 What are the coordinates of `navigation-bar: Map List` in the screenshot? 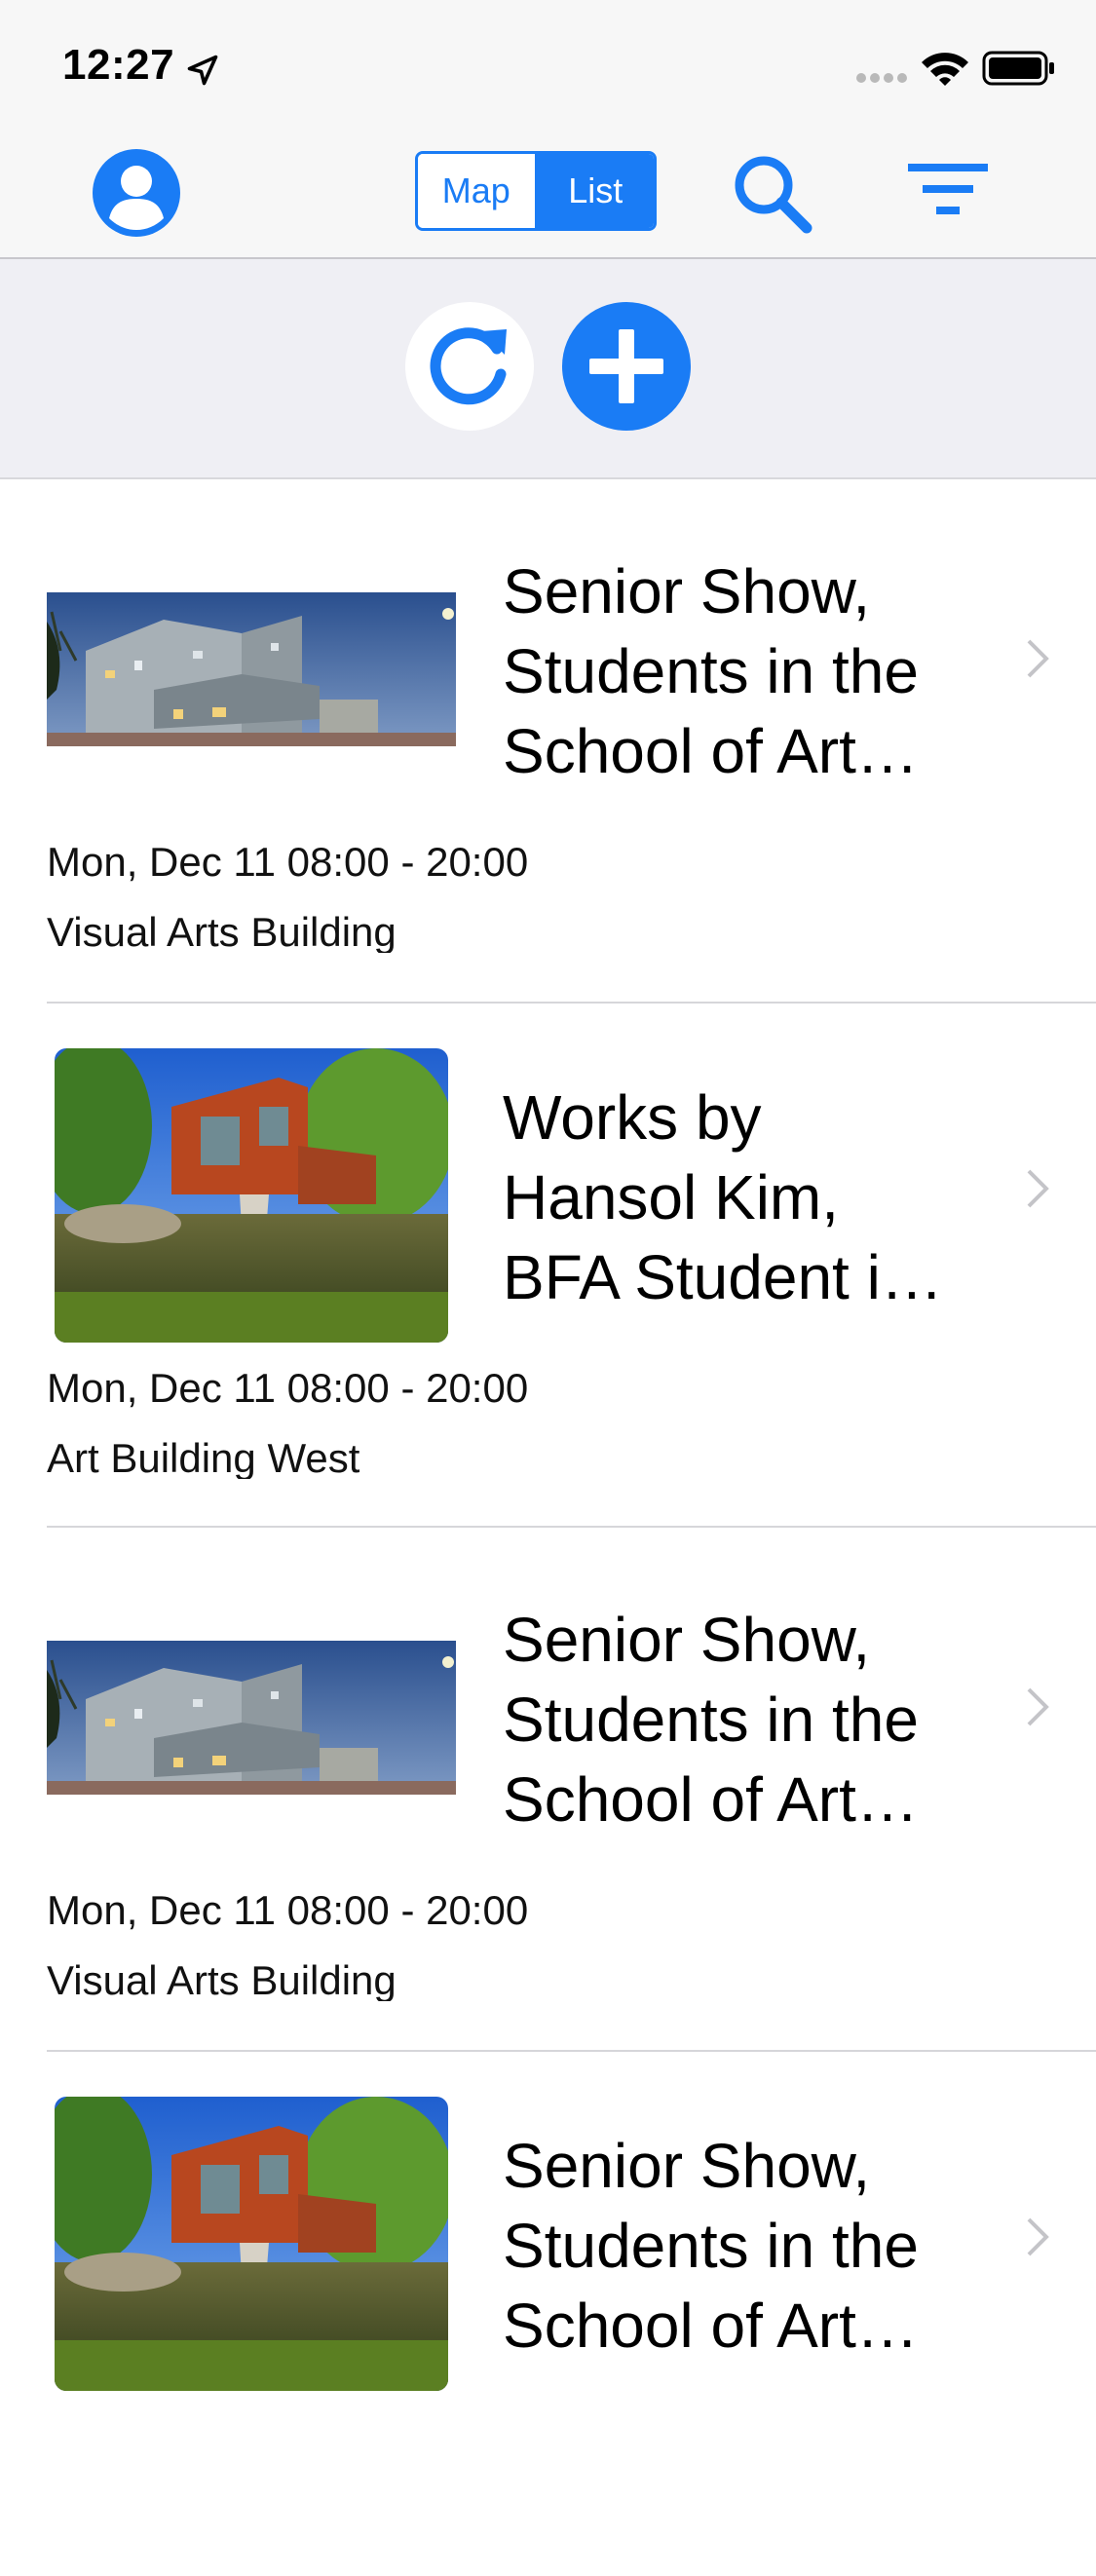 It's located at (548, 194).